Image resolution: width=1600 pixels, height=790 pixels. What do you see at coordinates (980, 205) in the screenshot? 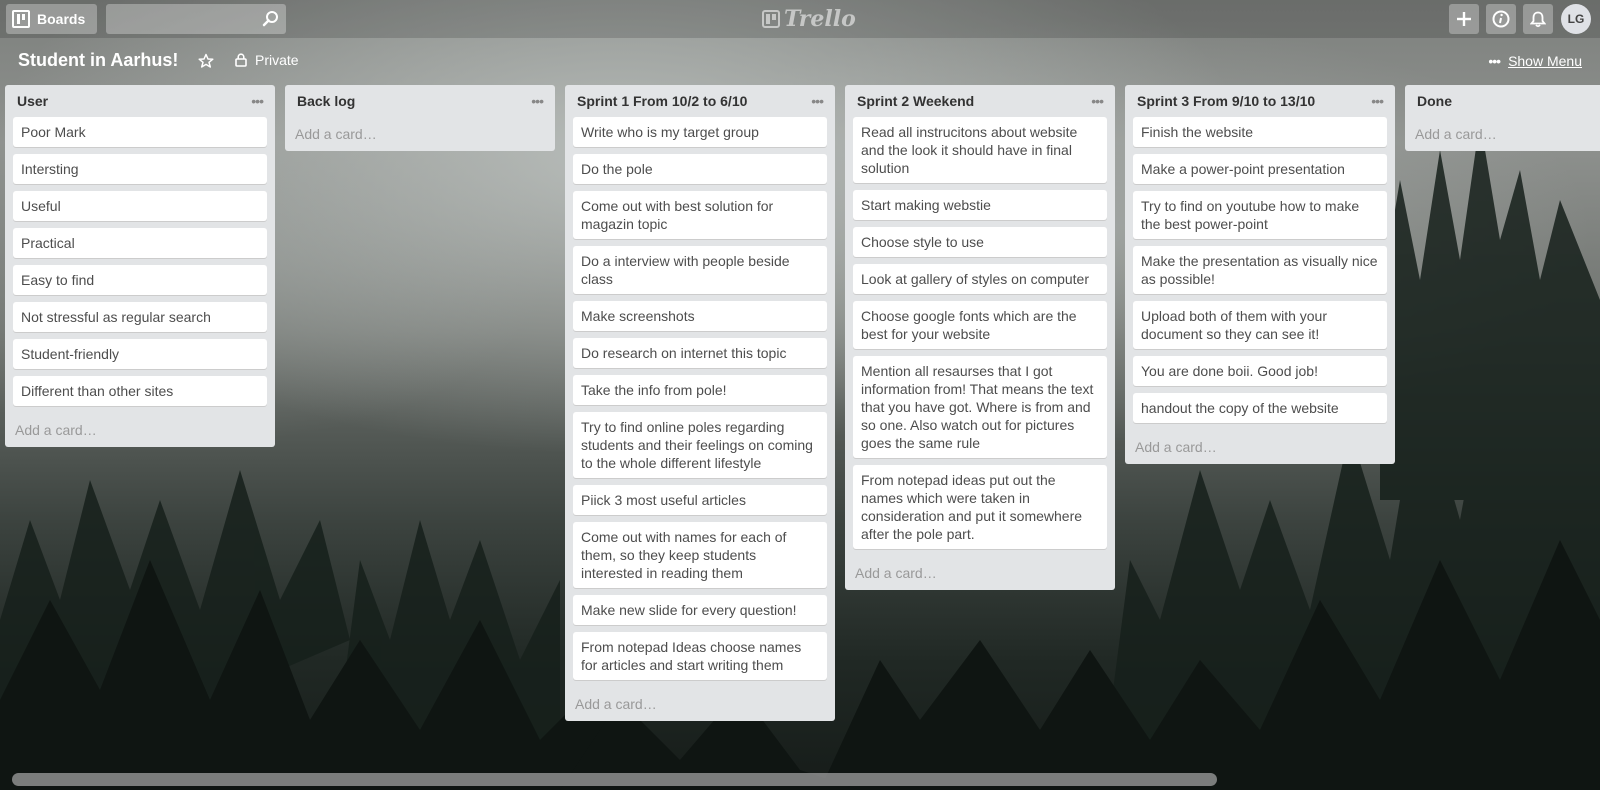
I see `card: Start making webstie` at bounding box center [980, 205].